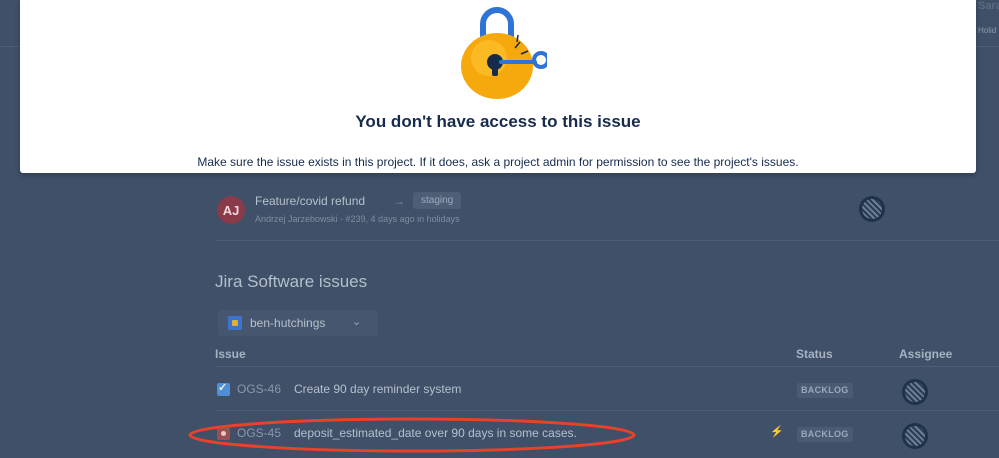 The image size is (999, 458). Describe the element at coordinates (357, 322) in the screenshot. I see `chevron-down-icon: ⌄` at that location.